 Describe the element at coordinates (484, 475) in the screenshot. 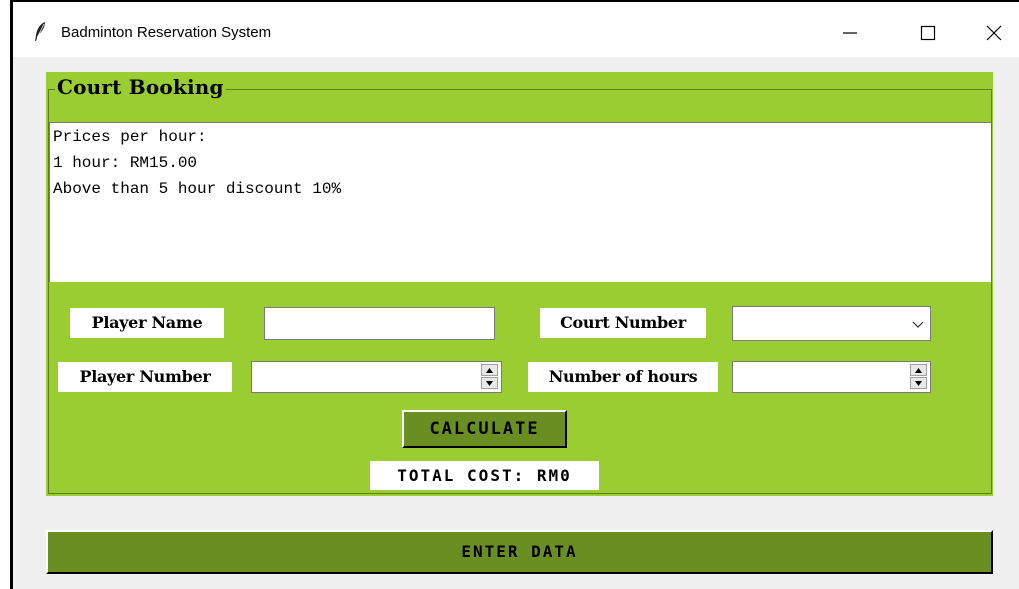

I see `total-cost-label: TOTAL COST: RM0` at that location.